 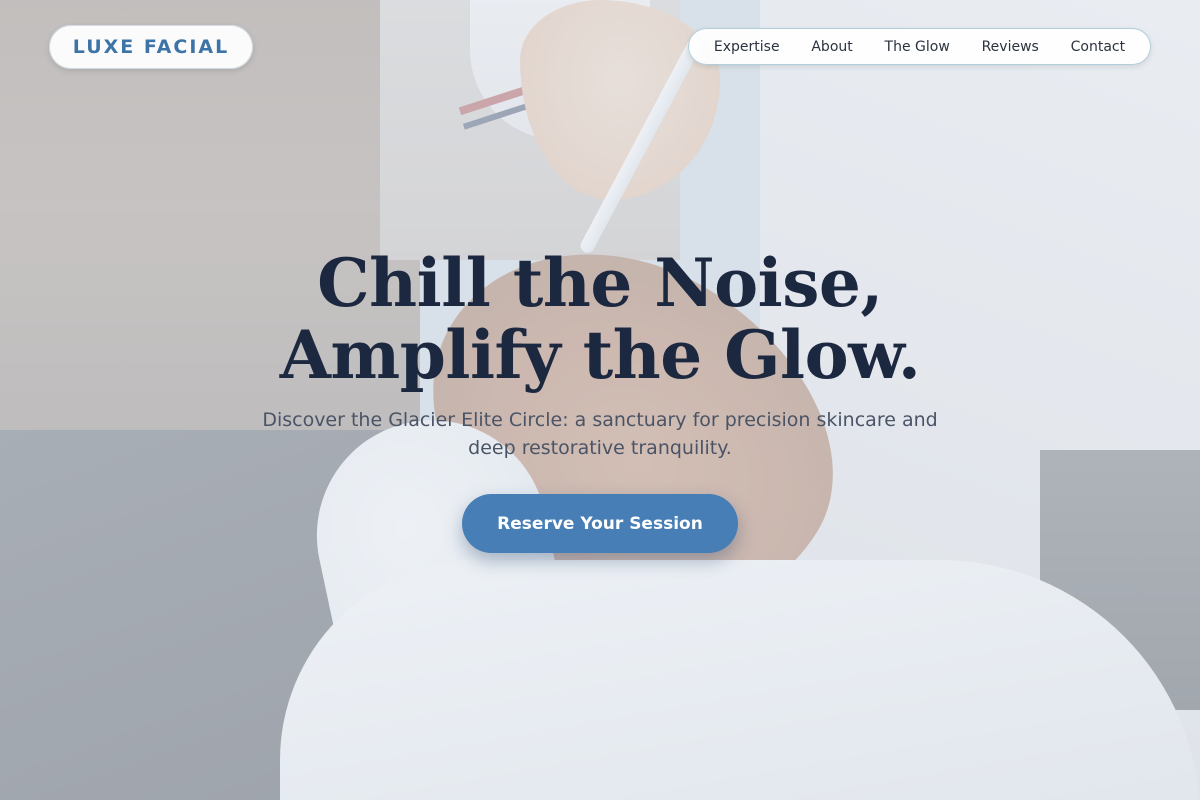 What do you see at coordinates (1098, 47) in the screenshot?
I see `nav-link-contact: Contact` at bounding box center [1098, 47].